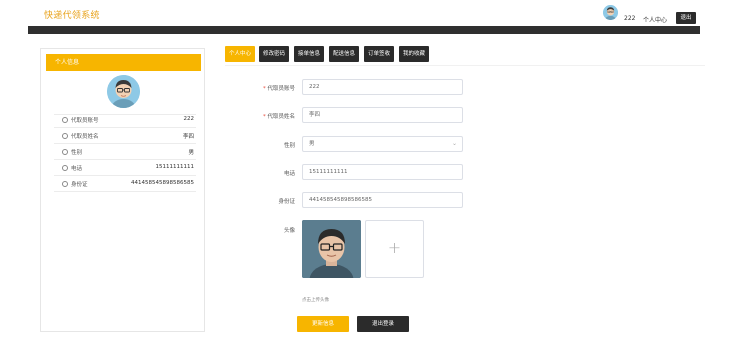 The height and width of the screenshot is (341, 732). What do you see at coordinates (162, 183) in the screenshot?
I see `info-value: 441458545898586585` at bounding box center [162, 183].